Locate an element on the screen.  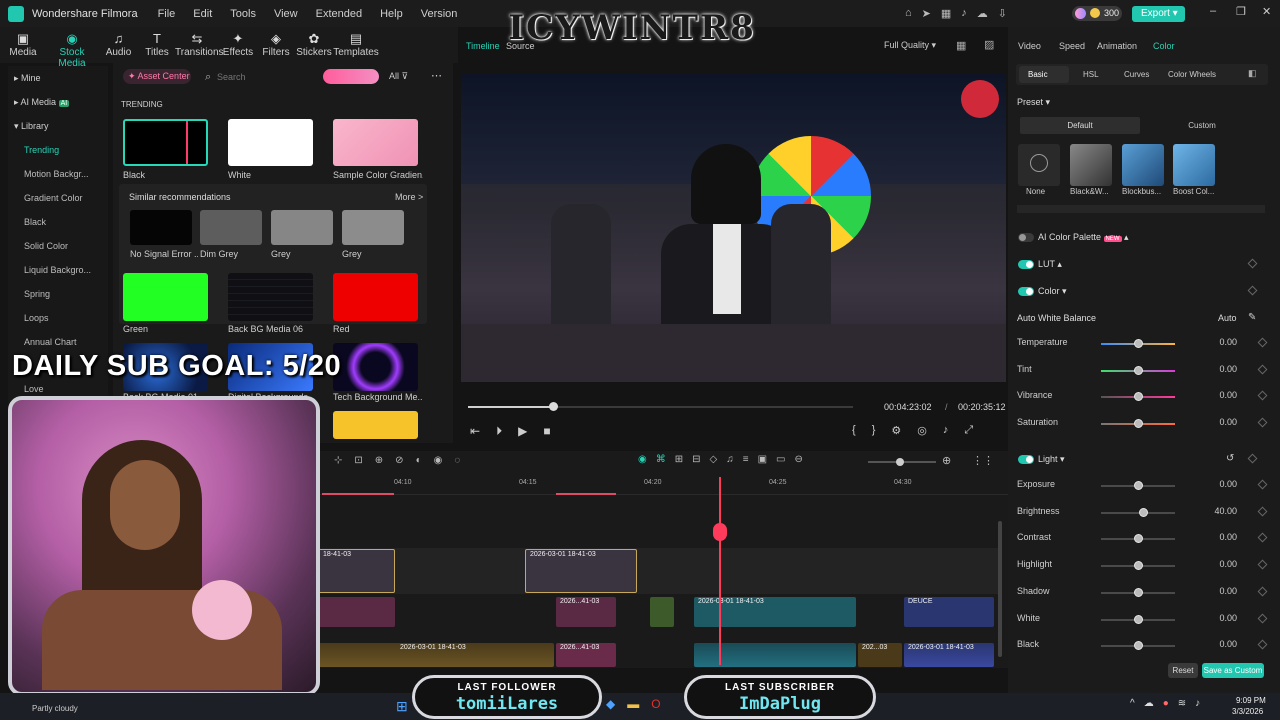
menu-help: Help is located at coordinates (391, 14).